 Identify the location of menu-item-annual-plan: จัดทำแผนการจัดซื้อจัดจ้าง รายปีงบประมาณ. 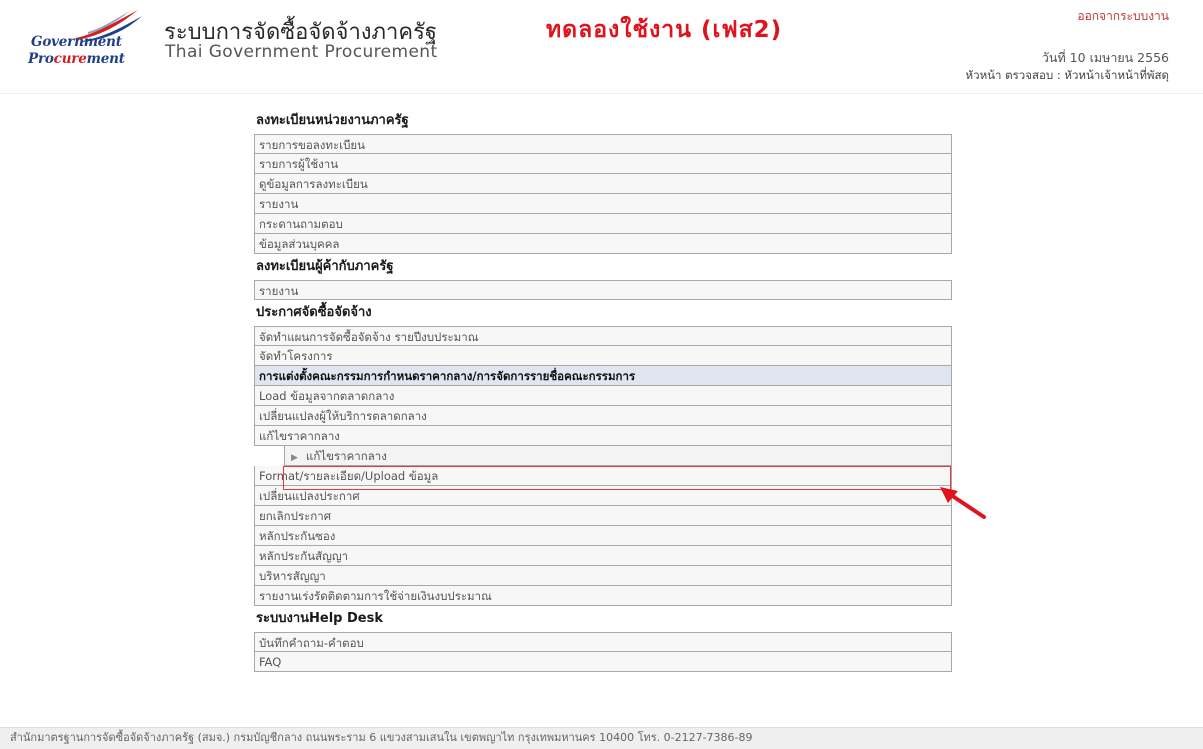
(603, 336).